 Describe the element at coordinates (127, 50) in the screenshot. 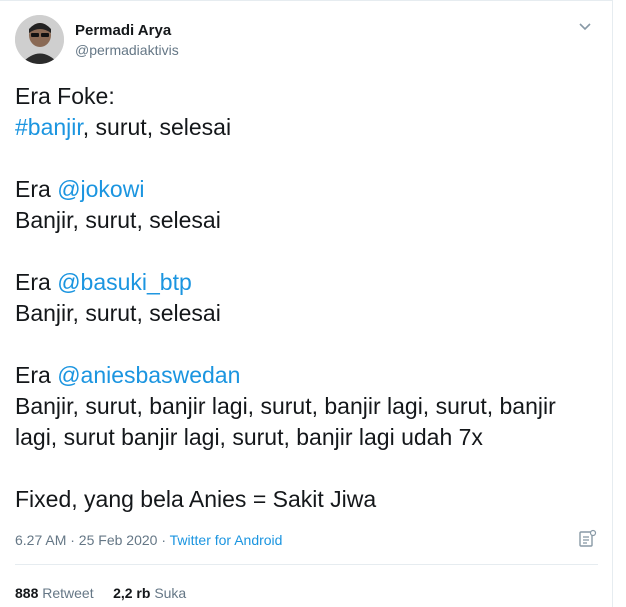

I see `author-handle: @permadiaktivis` at that location.